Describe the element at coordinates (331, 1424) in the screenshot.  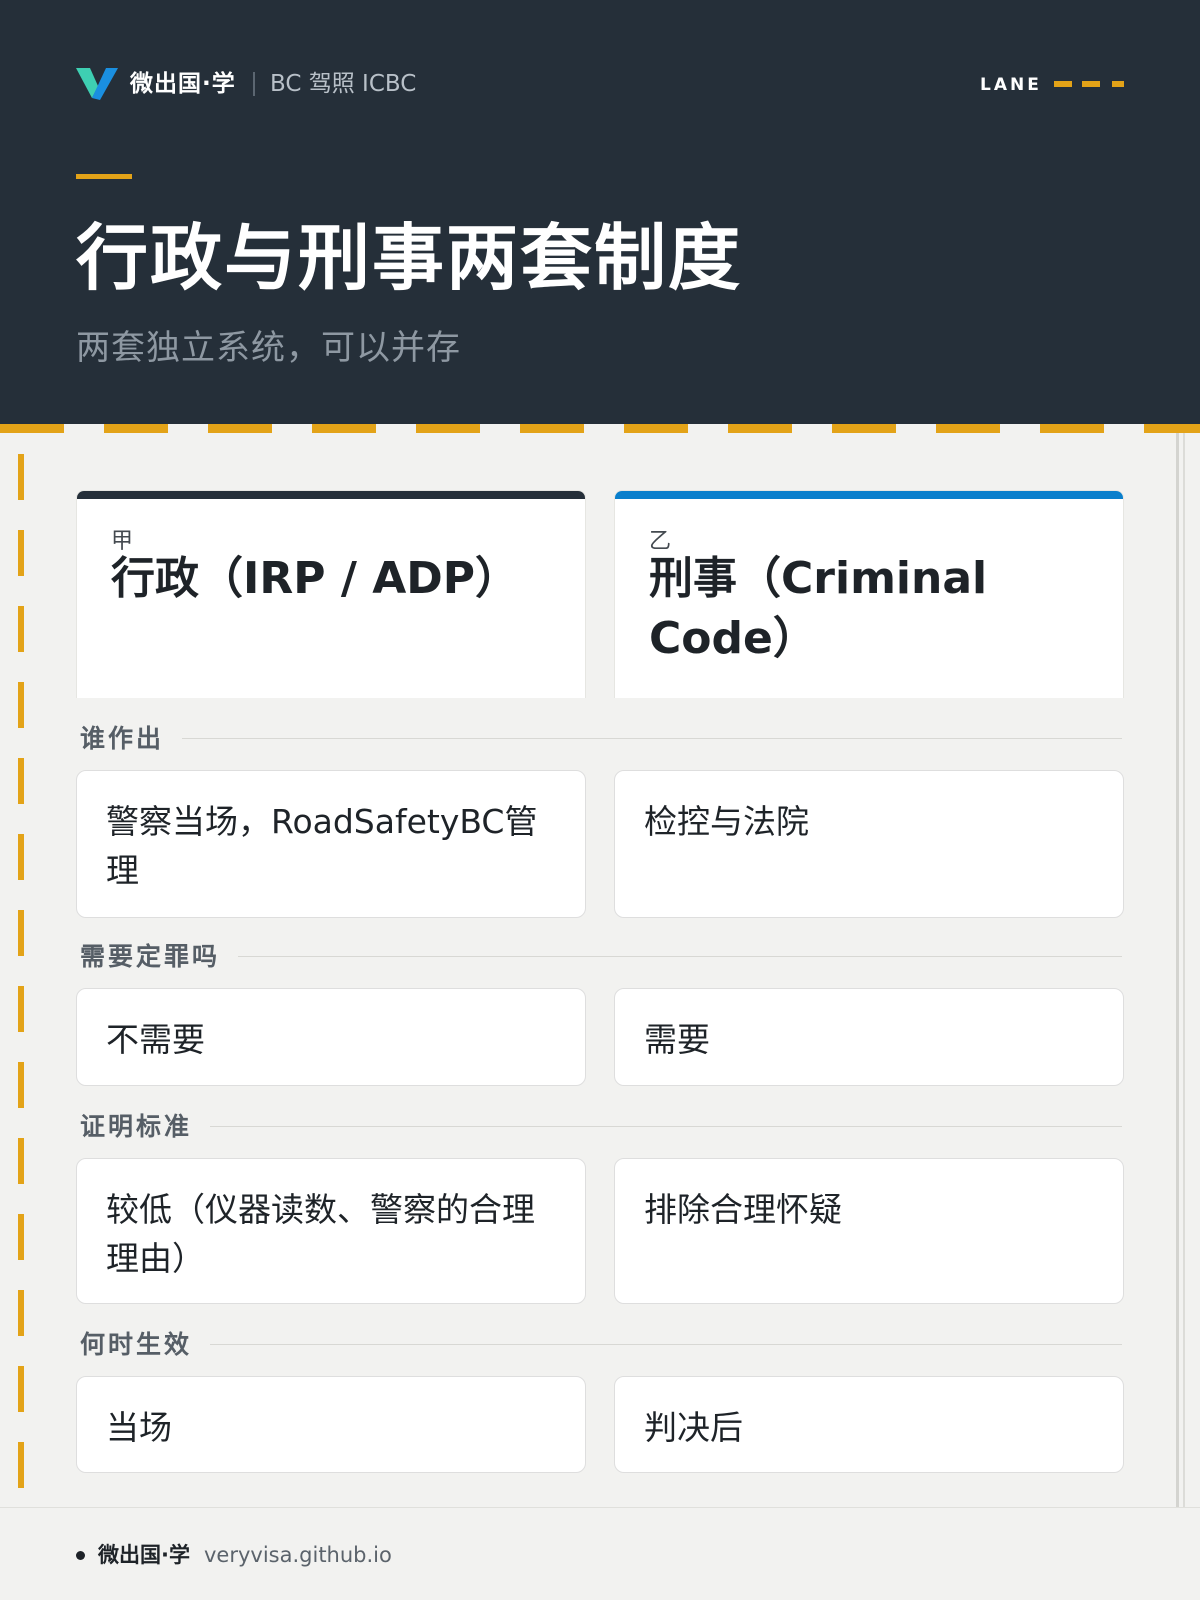
I see `cell-left: 当场` at that location.